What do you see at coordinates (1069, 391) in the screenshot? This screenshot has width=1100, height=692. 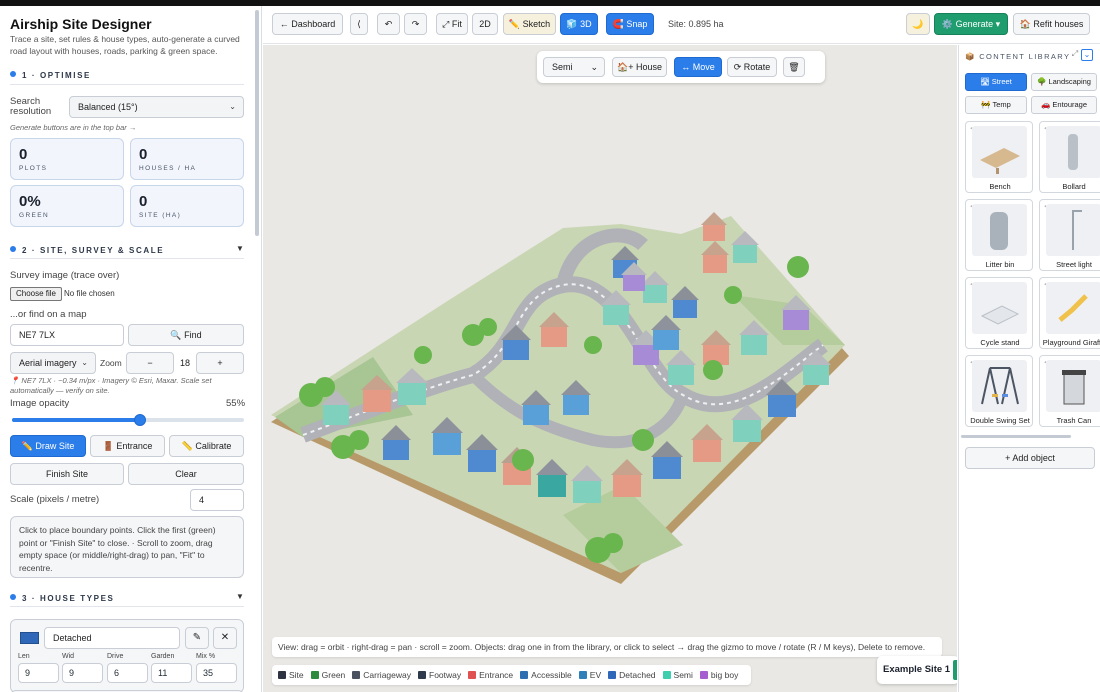 I see `library-item-trash-can: ⇔ Trash Can` at bounding box center [1069, 391].